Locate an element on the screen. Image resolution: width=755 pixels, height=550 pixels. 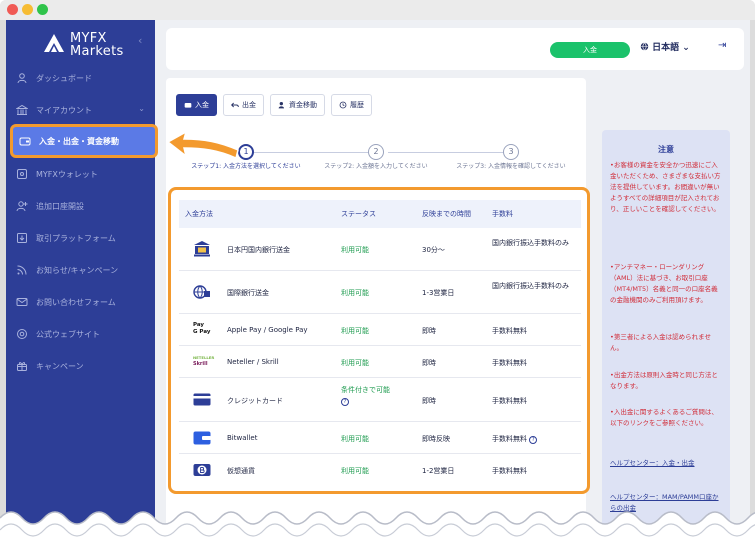
method-fee: 手数料無料 ? is located at coordinates (534, 439).